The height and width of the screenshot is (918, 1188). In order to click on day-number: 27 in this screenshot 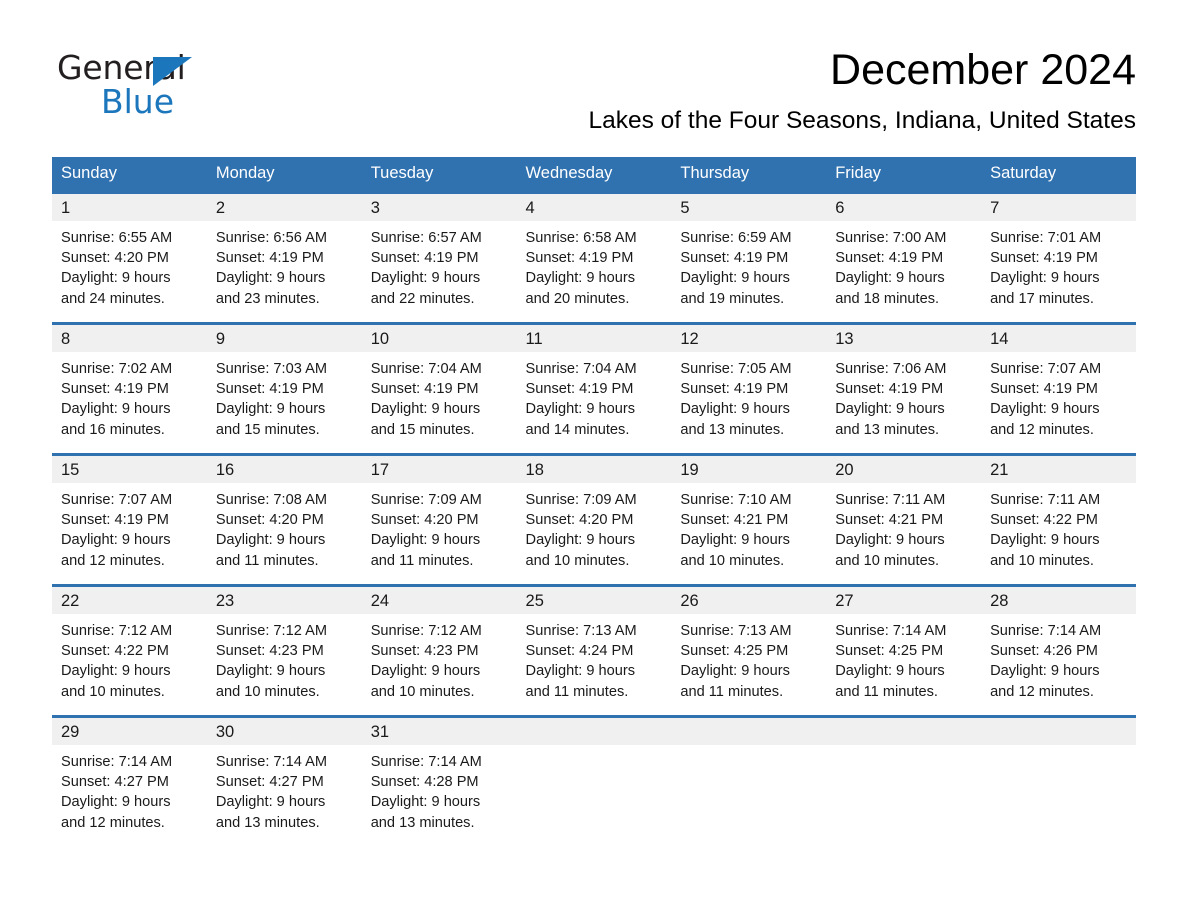, I will do `click(844, 601)`.